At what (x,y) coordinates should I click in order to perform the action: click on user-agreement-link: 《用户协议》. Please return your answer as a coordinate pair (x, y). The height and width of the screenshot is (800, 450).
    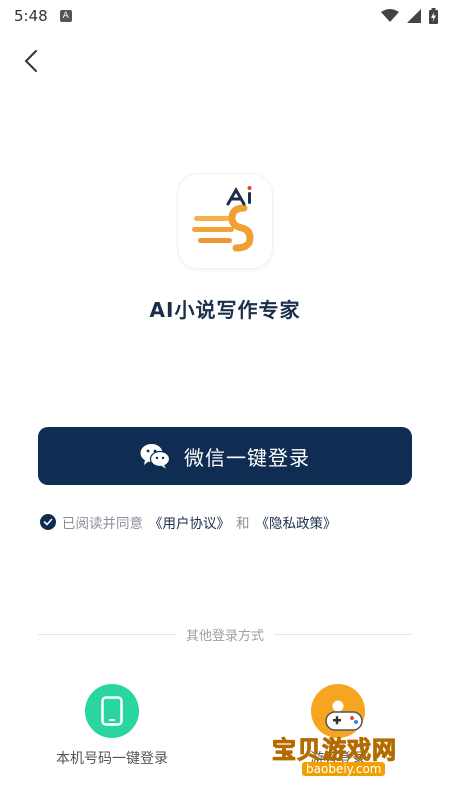
    Looking at the image, I should click on (189, 522).